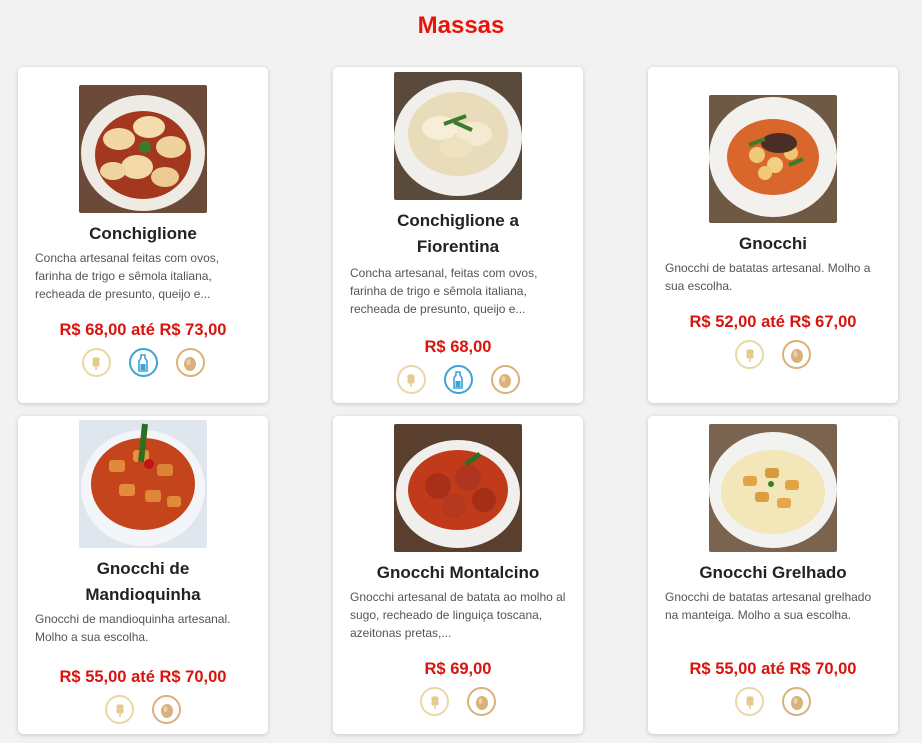 This screenshot has height=743, width=922. Describe the element at coordinates (458, 347) in the screenshot. I see `product-price: R$ 68,00` at that location.